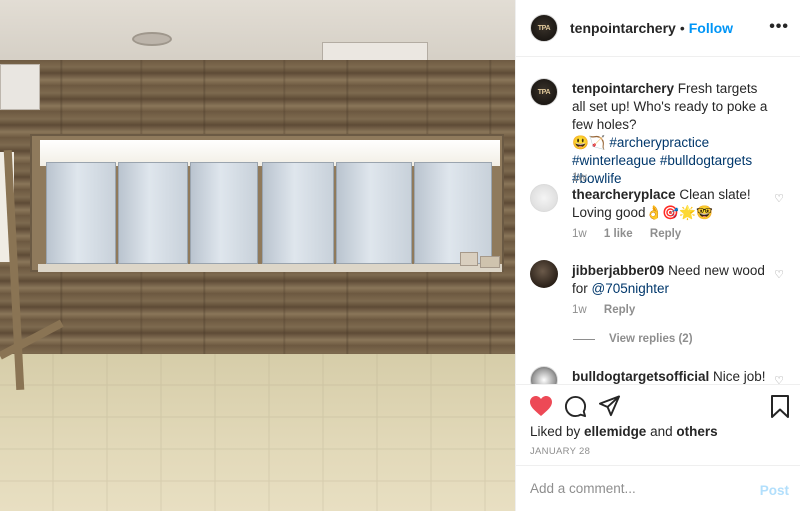  I want to click on post-header: TPA tenpointarchery • Follow •••, so click(658, 28).